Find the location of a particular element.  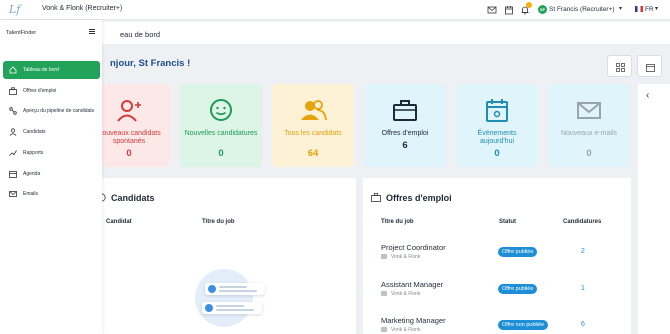

welcome-message: njour, St Francis ! is located at coordinates (150, 63).